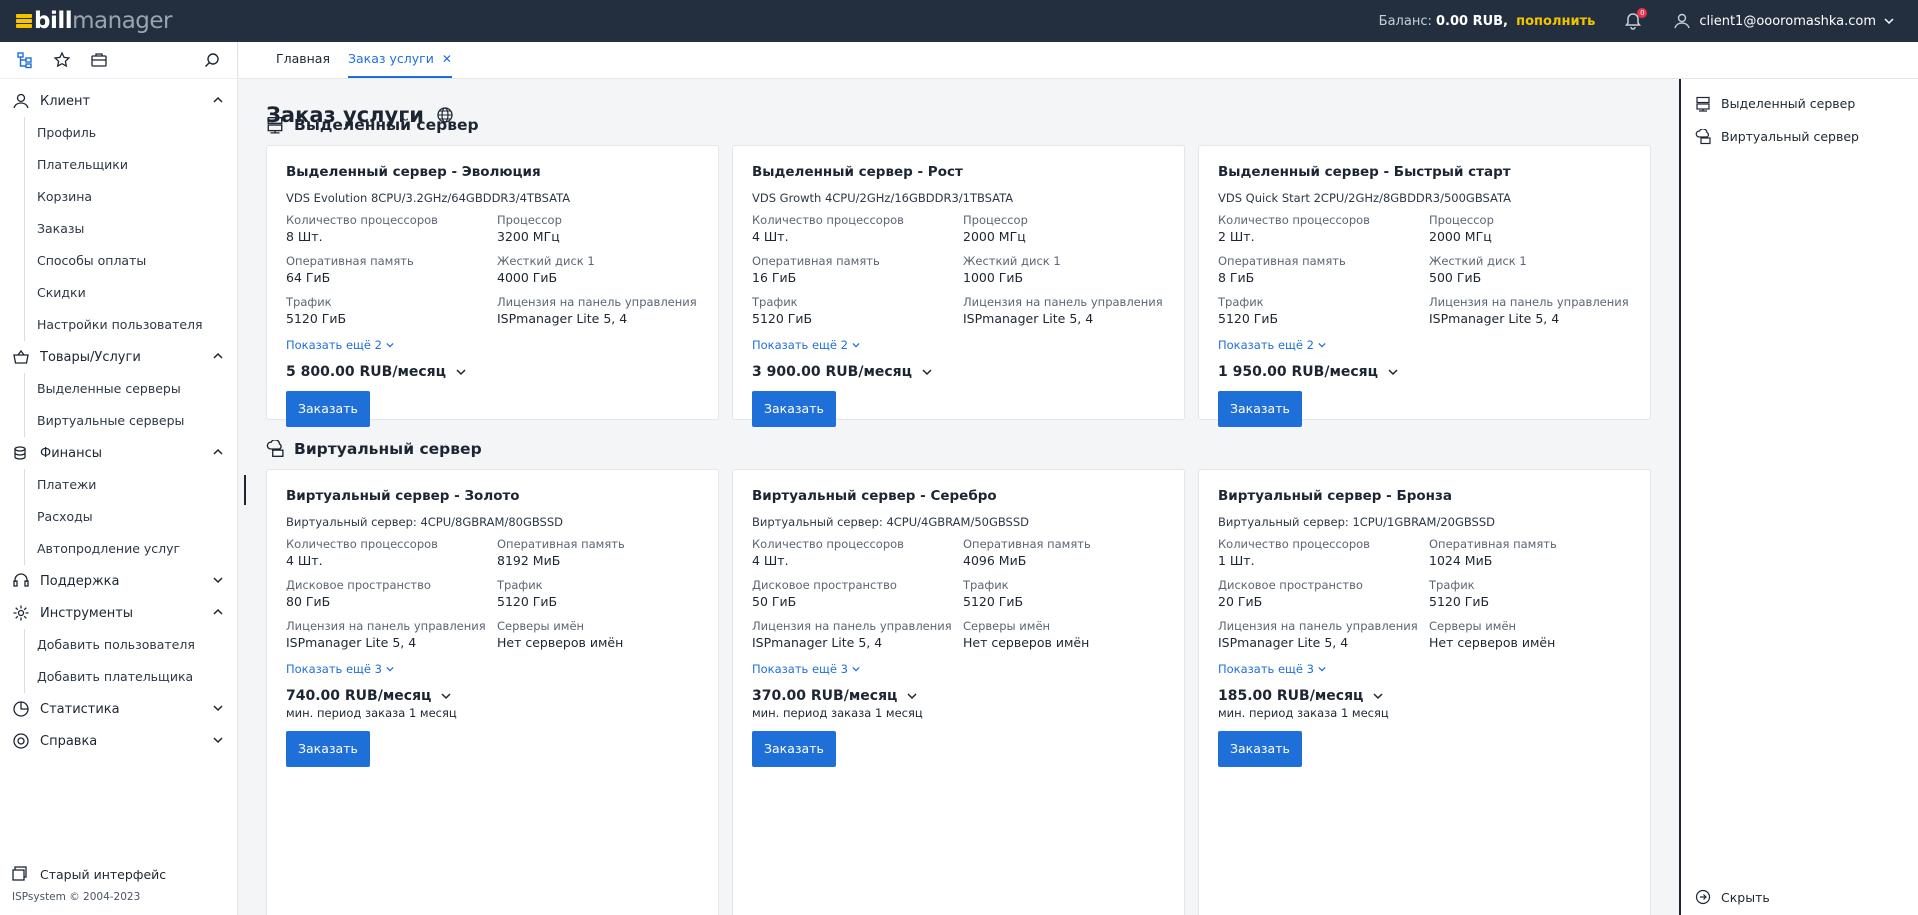 The height and width of the screenshot is (915, 1918). I want to click on anchor-virtual-server: Виртуальный сервер, so click(1799, 136).